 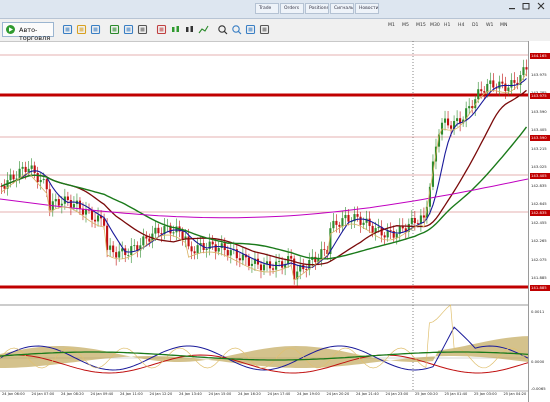 I want to click on market-watch-icon, so click(x=95, y=29).